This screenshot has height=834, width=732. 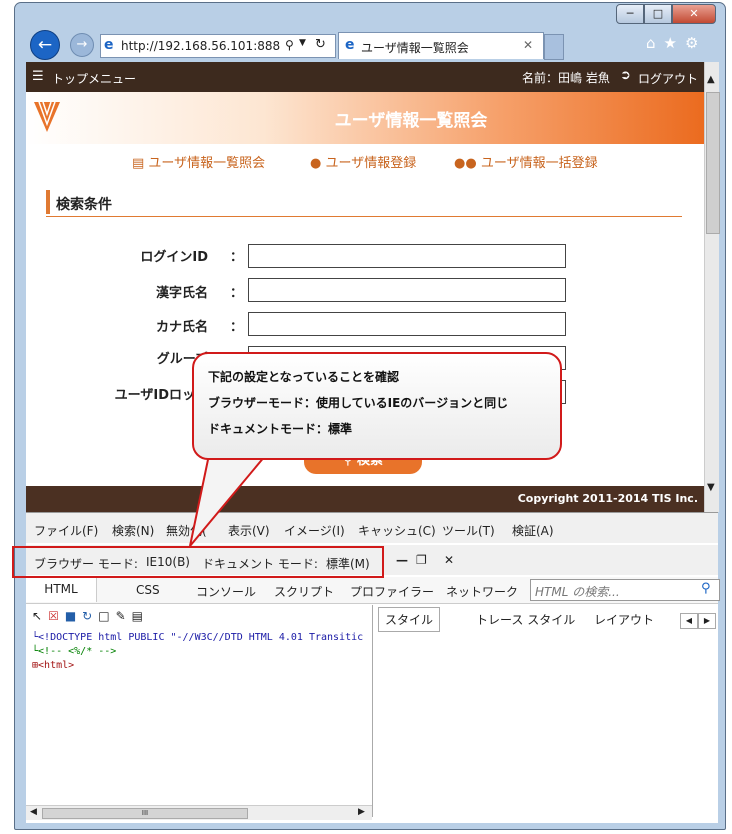 I want to click on login-id-input, so click(x=407, y=256).